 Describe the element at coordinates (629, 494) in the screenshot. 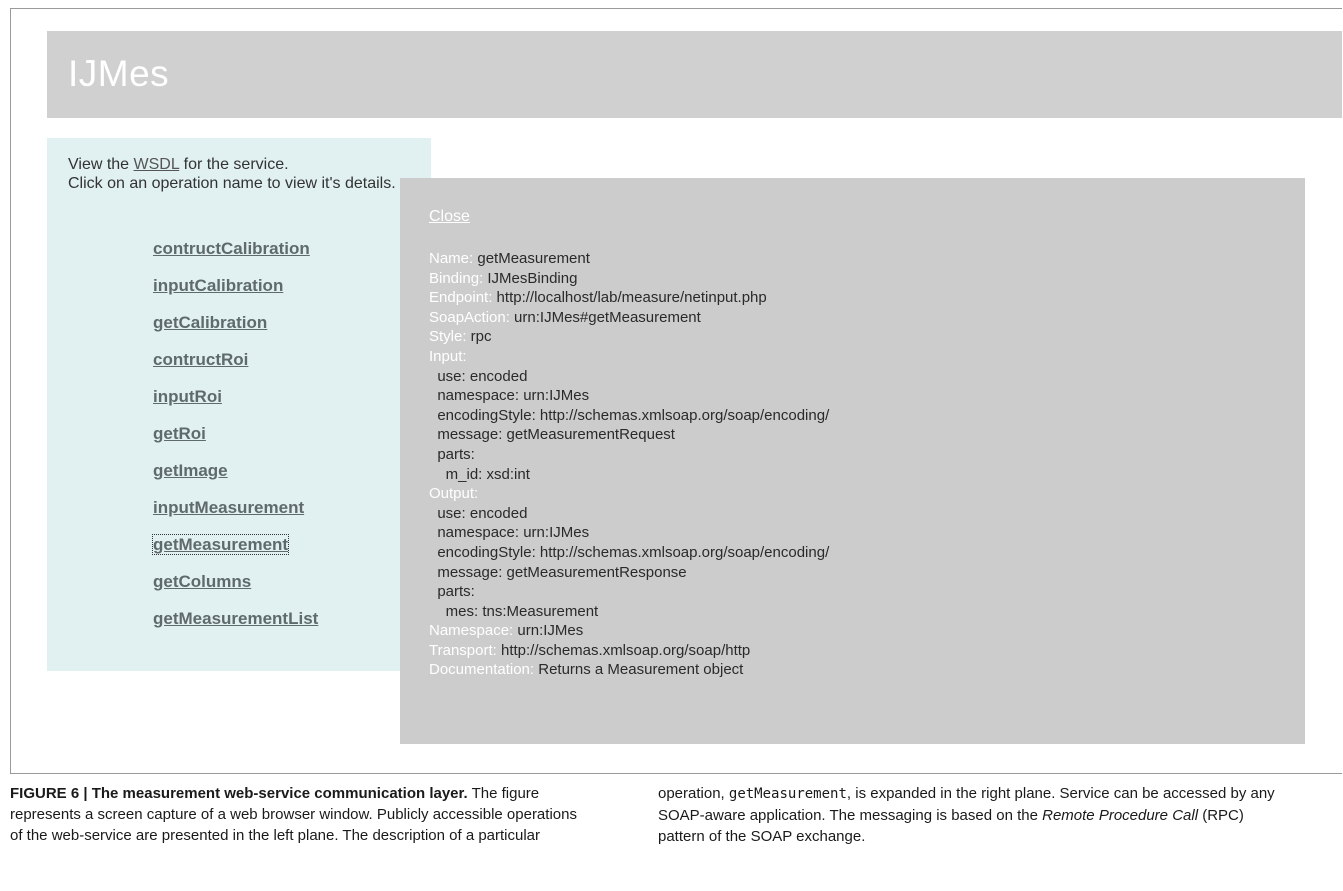

I see `detail-row: Output:` at that location.